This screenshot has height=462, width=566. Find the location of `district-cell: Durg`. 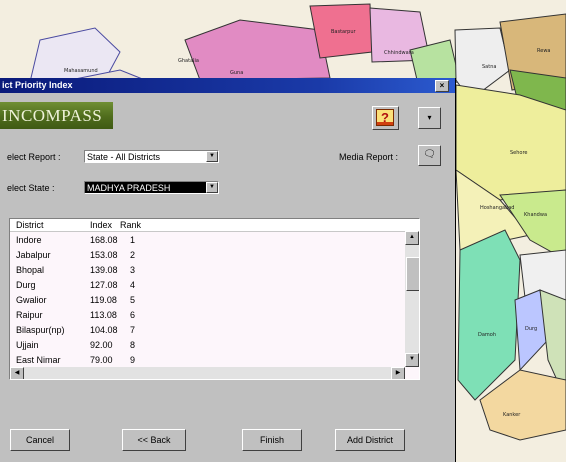

district-cell: Durg is located at coordinates (26, 285).